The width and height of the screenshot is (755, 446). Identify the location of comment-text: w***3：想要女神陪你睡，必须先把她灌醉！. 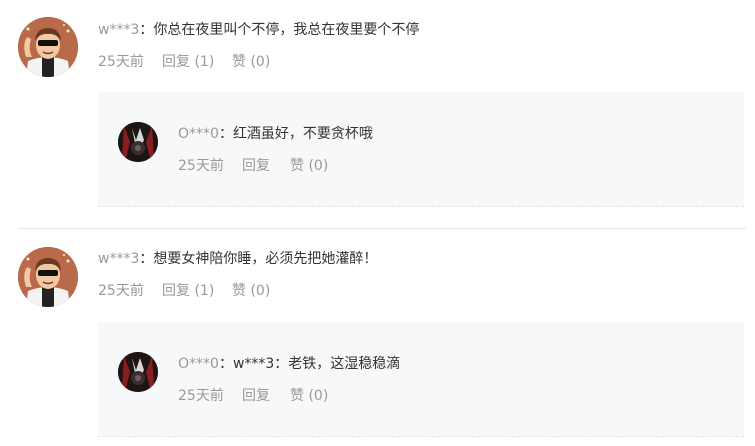
(237, 259).